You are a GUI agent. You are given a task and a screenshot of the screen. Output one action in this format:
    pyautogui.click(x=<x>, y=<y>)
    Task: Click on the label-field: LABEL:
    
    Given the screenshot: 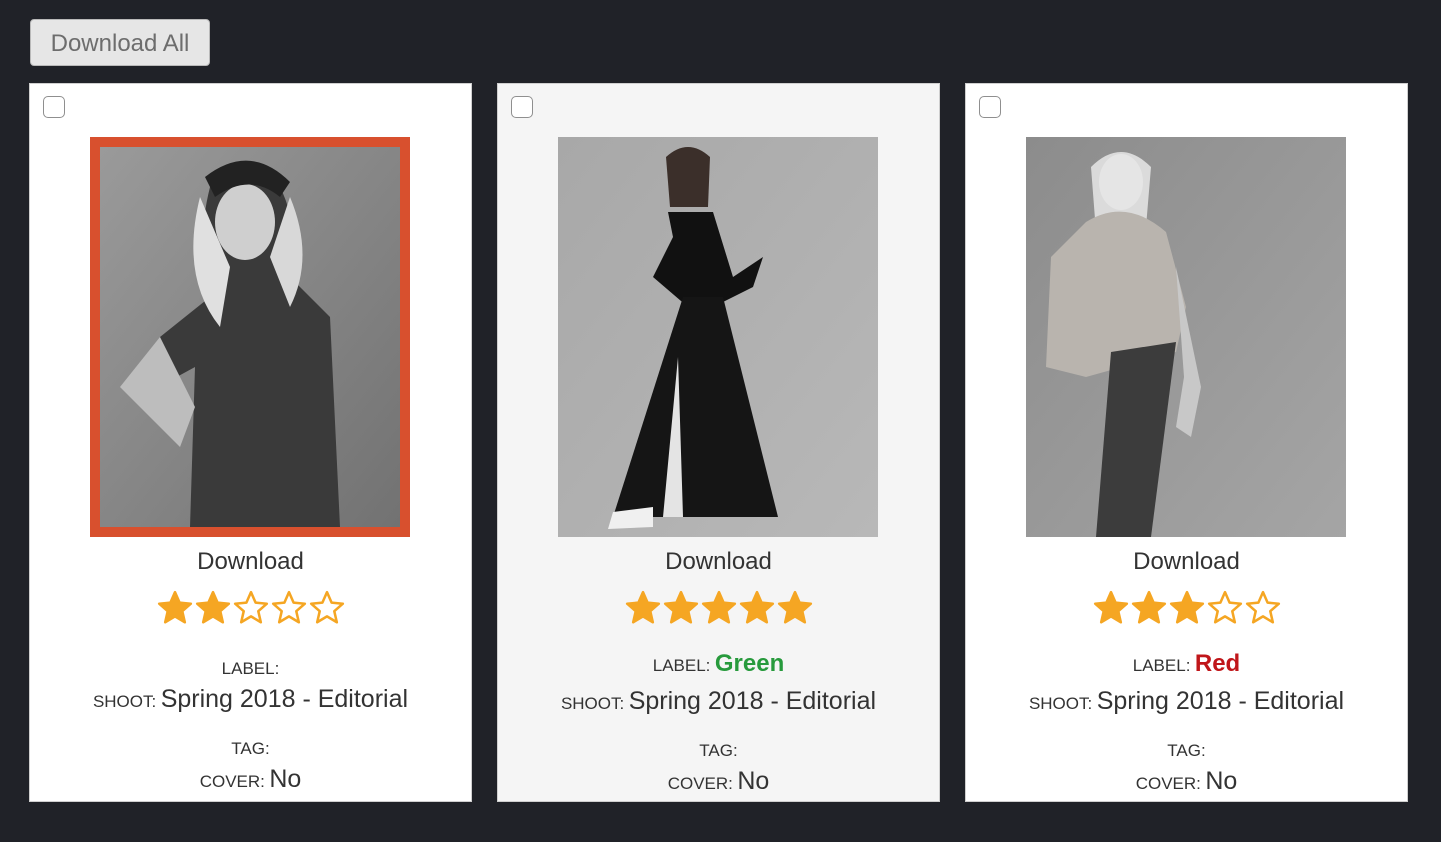 What is the action you would take?
    pyautogui.click(x=250, y=666)
    